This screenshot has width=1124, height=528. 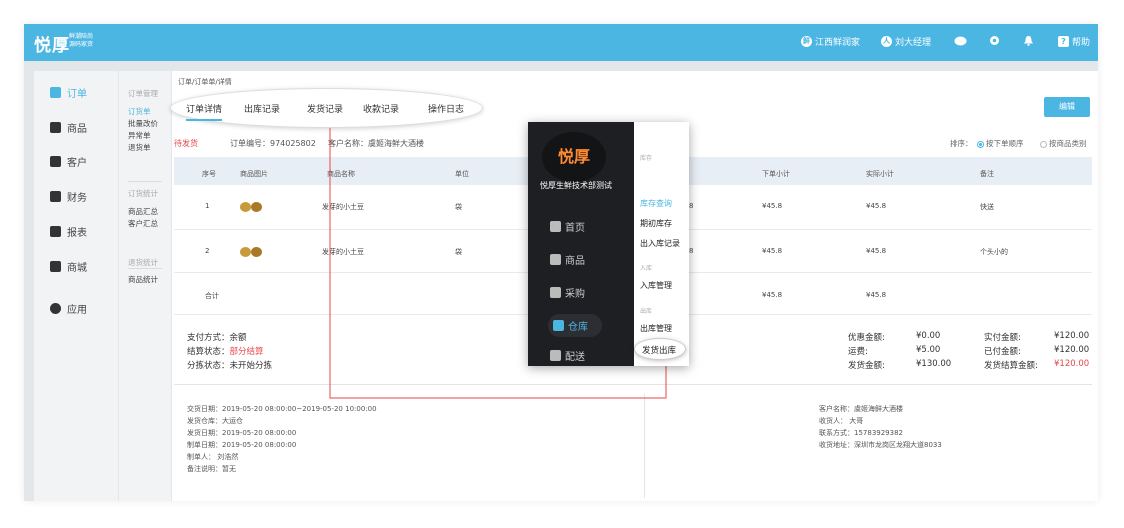 What do you see at coordinates (928, 336) in the screenshot?
I see `discount-value: ¥0.00` at bounding box center [928, 336].